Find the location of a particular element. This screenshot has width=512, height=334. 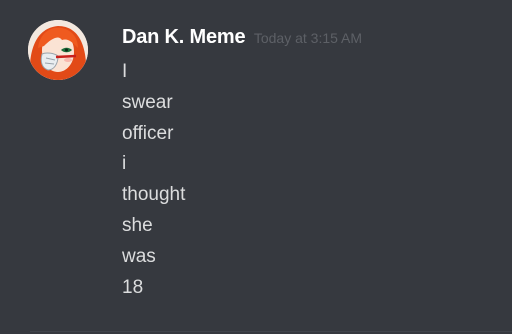

message-divider is located at coordinates (271, 331).